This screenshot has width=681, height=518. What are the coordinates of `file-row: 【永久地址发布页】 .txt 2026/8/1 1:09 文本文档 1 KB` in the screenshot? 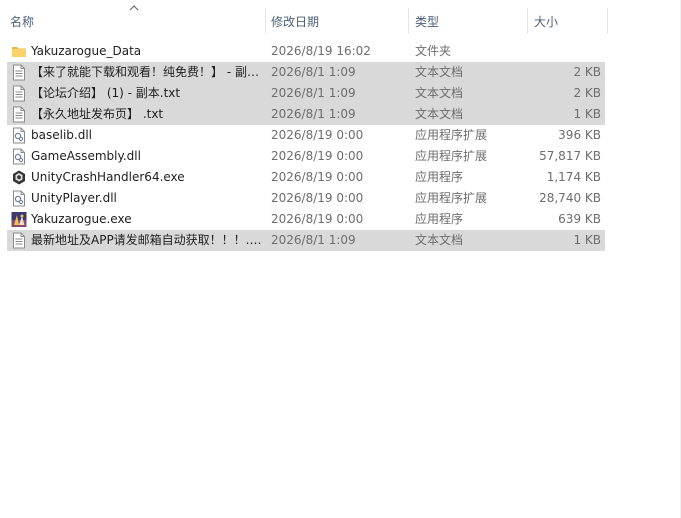 It's located at (340, 114).